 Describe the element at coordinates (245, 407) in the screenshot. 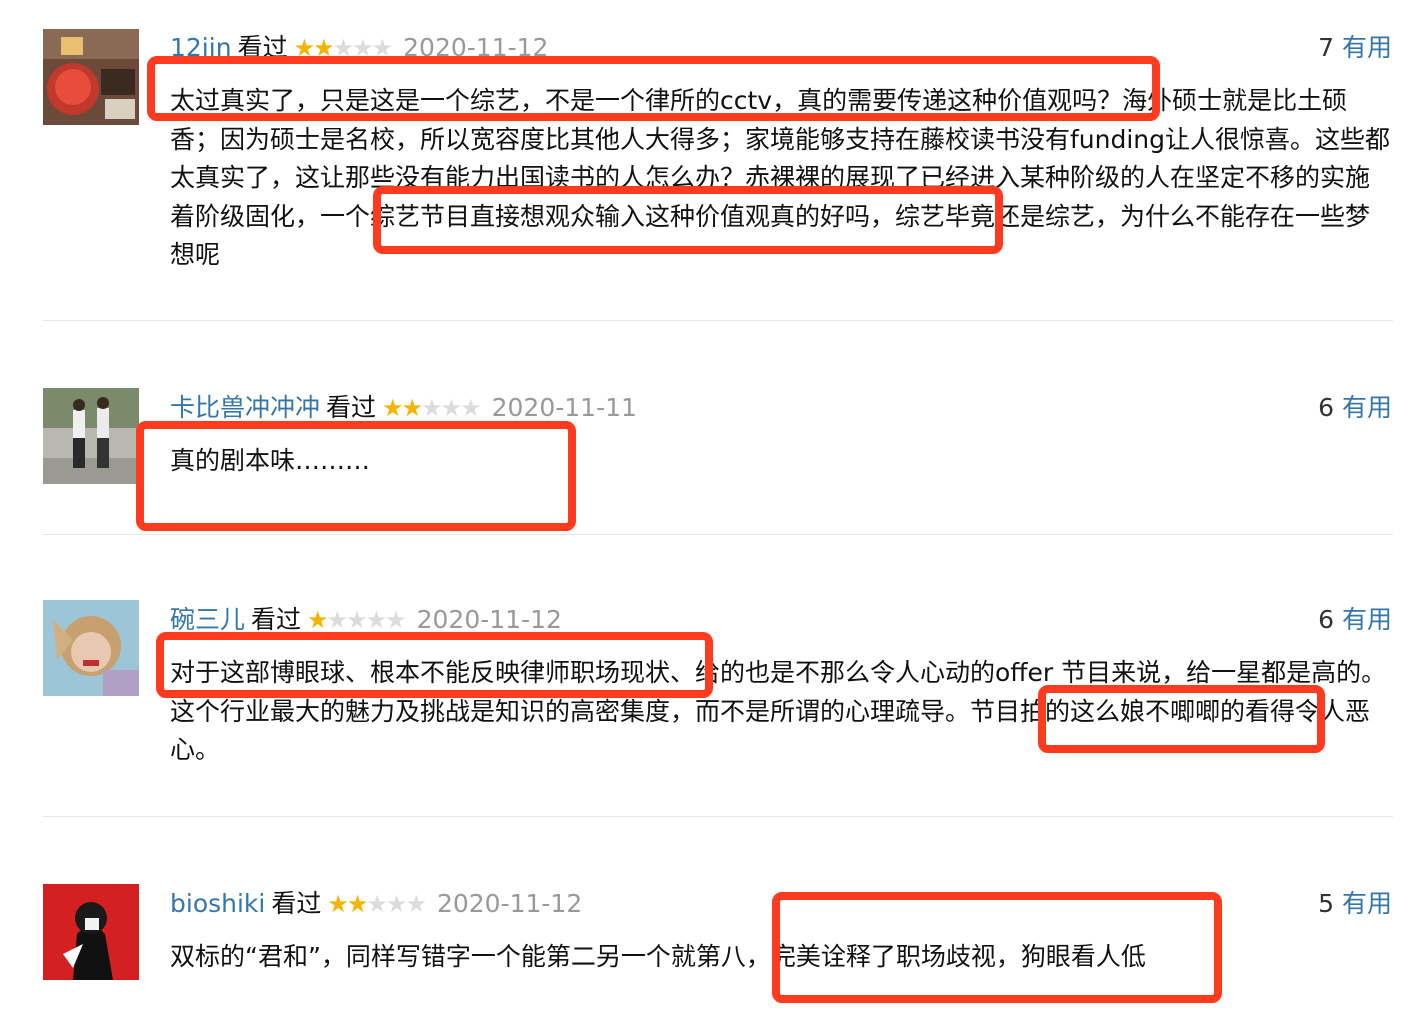

I see `username-link: 卡比兽冲冲冲` at that location.